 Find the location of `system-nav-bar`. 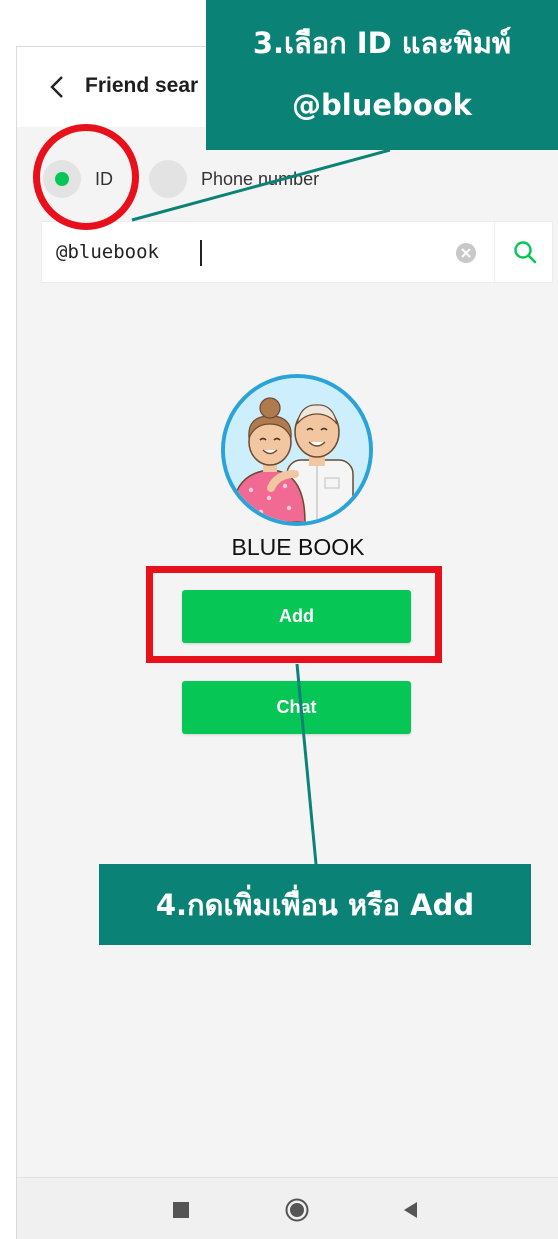

system-nav-bar is located at coordinates (287, 1208).